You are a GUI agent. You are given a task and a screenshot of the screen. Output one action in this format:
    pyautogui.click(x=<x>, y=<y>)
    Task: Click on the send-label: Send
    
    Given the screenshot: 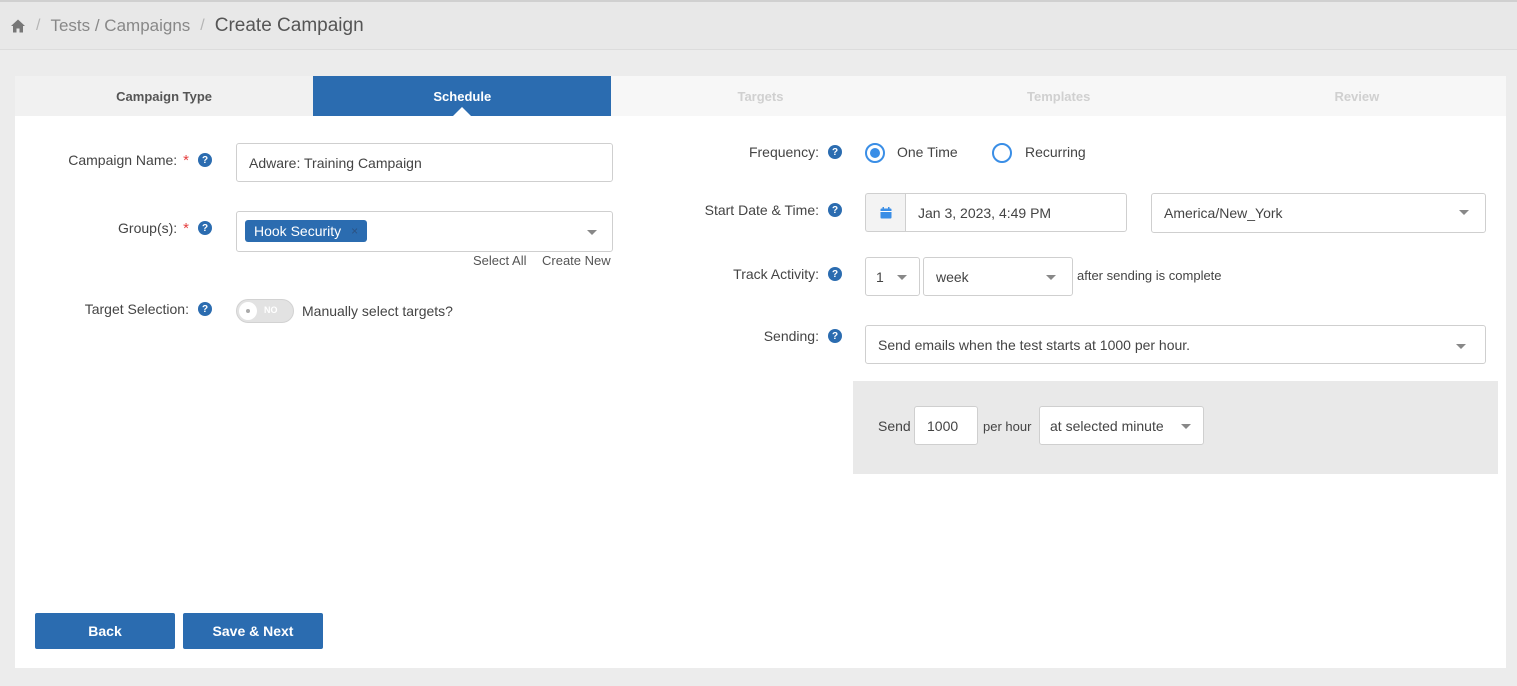 What is the action you would take?
    pyautogui.click(x=894, y=426)
    